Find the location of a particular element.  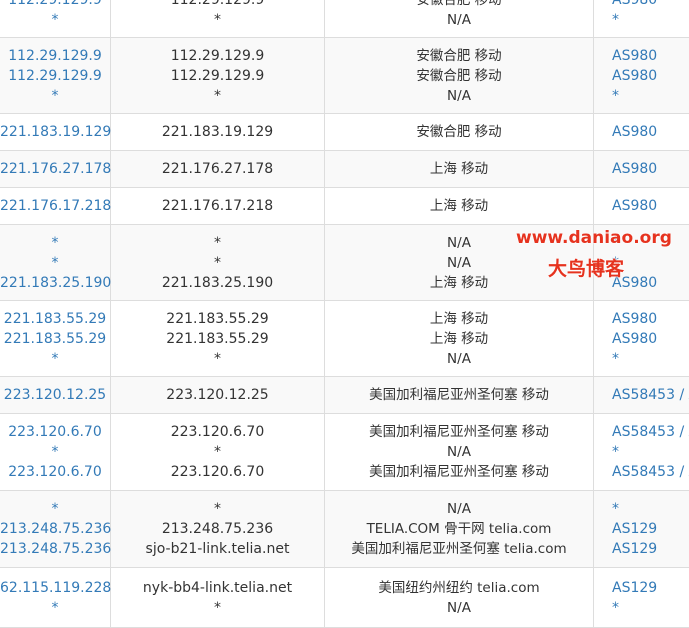

hop-asn-cell: * AS129 AS129 is located at coordinates (641, 529).